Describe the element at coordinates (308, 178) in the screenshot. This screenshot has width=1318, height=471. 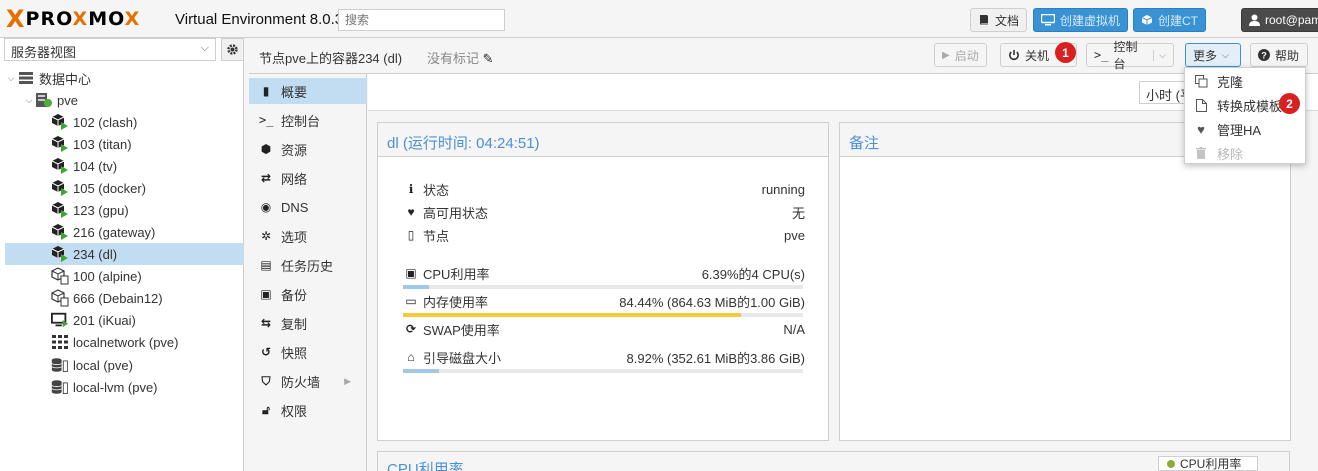
I see `nav-item-network: ⇄ 网络` at that location.